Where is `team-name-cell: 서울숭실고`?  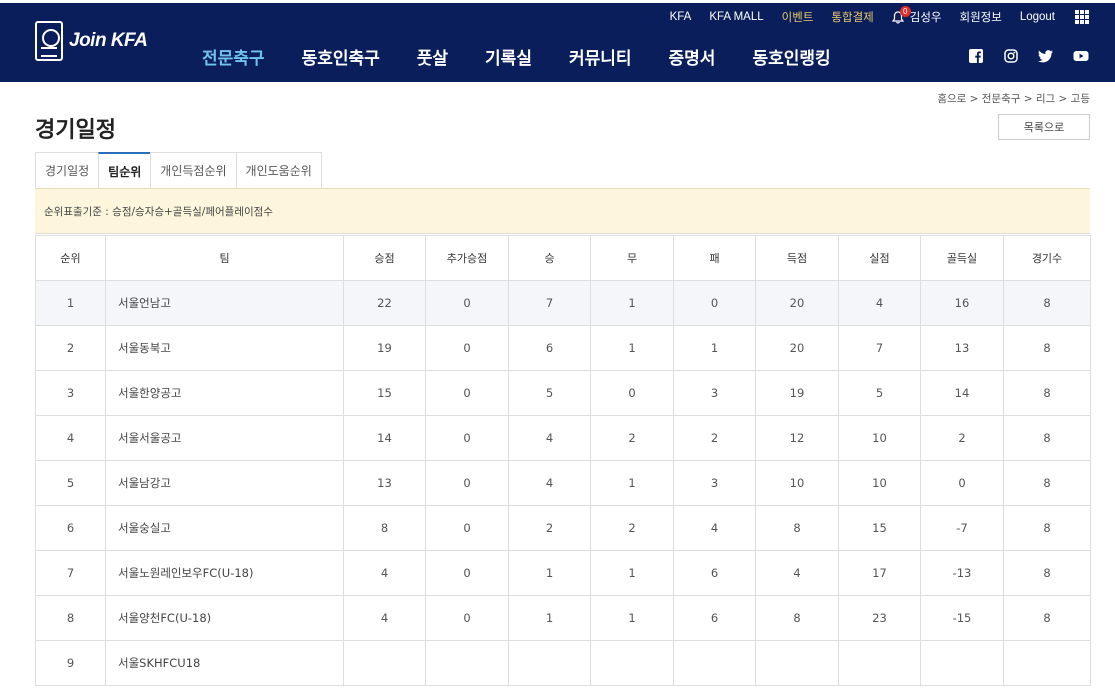 team-name-cell: 서울숭실고 is located at coordinates (224, 528).